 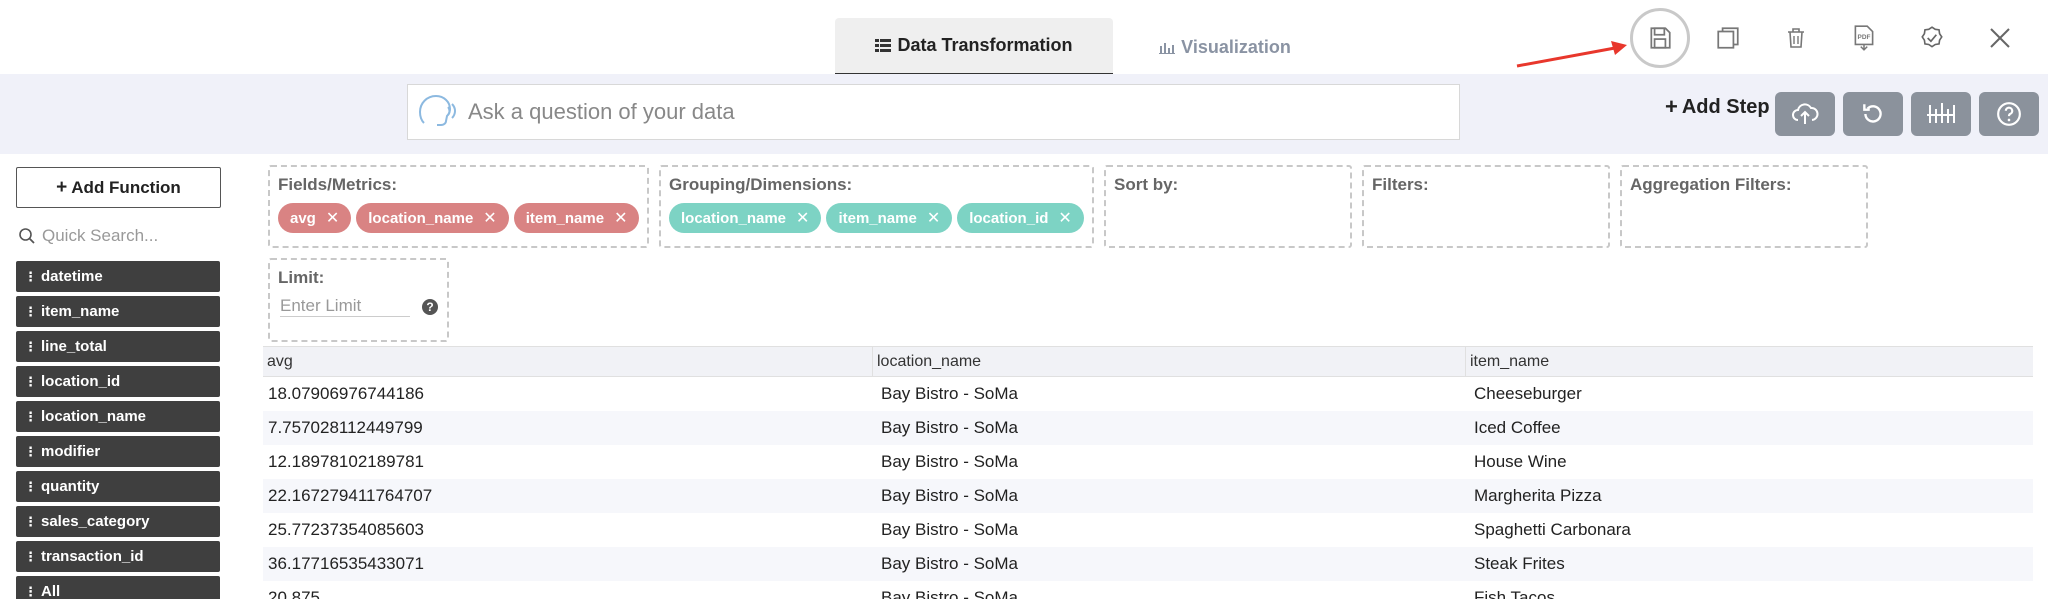 What do you see at coordinates (346, 563) in the screenshot?
I see `table-cell: 36.17716535433071` at bounding box center [346, 563].